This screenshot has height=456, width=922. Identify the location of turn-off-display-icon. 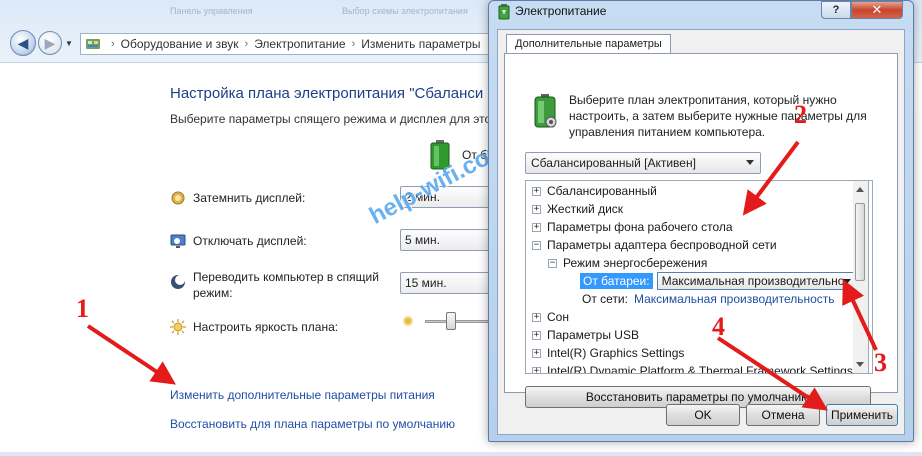
(178, 241).